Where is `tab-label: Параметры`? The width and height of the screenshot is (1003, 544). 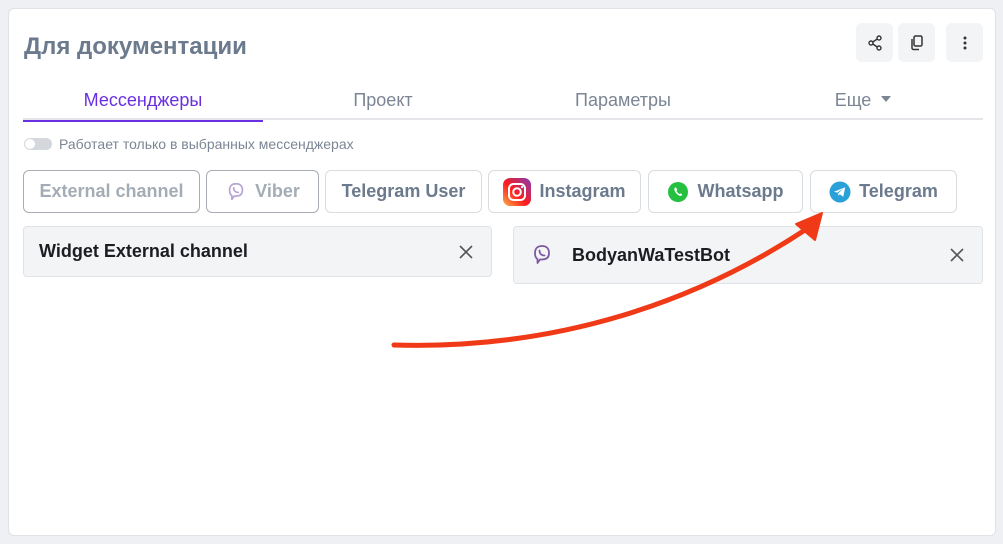 tab-label: Параметры is located at coordinates (623, 99).